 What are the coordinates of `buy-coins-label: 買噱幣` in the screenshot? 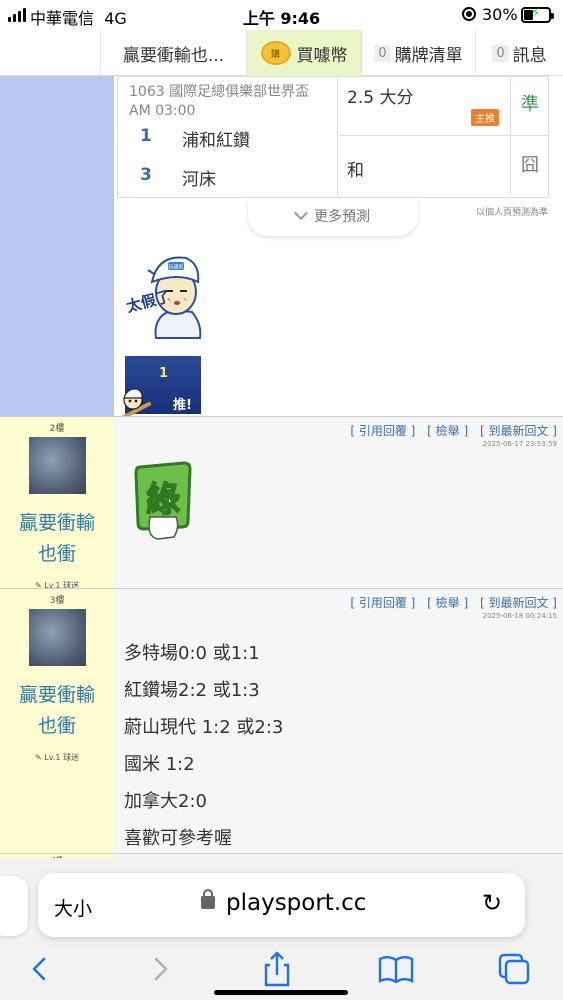 It's located at (322, 55).